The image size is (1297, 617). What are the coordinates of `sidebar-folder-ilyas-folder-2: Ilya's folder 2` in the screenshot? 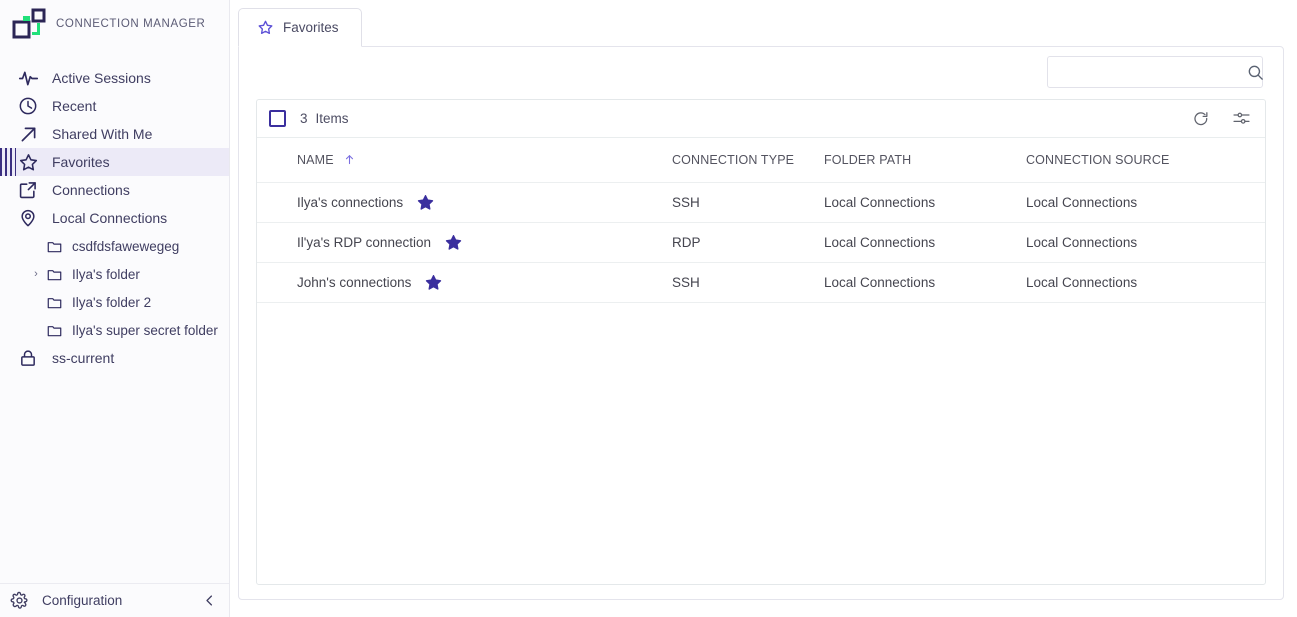 It's located at (114, 302).